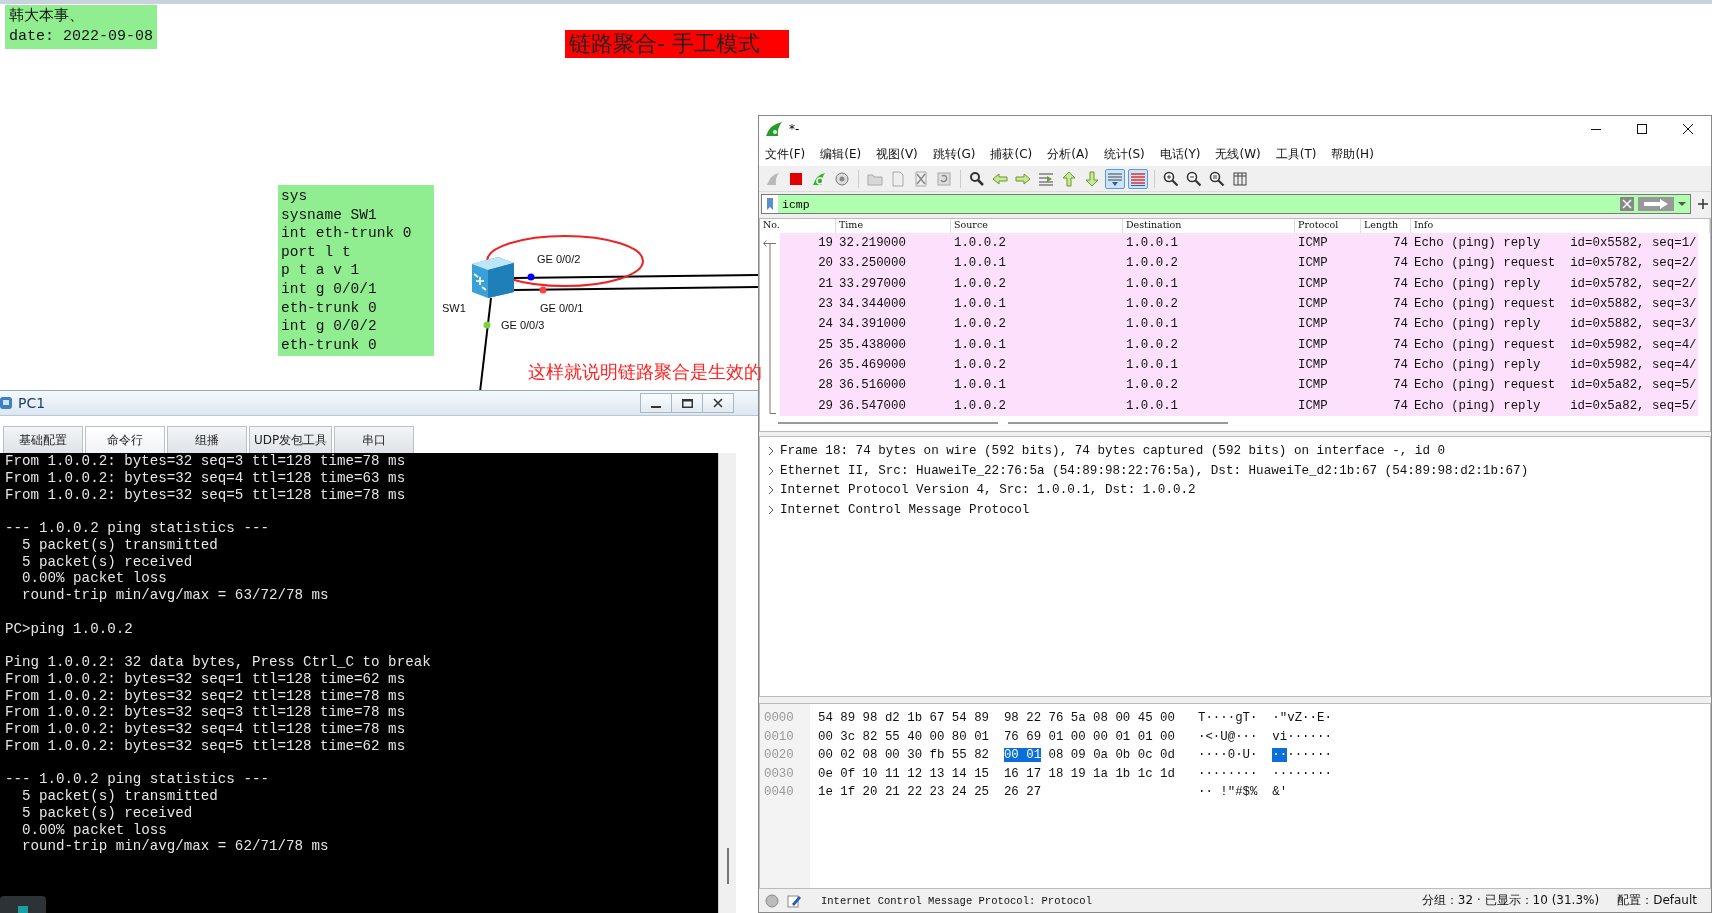 The height and width of the screenshot is (913, 1712). What do you see at coordinates (1239, 243) in the screenshot?
I see `packet-row: 19 32.219000 1.0.0.2 1.0.0.1 ICMP 74 Echo (ping) reply id=0x5582, seq=1/` at bounding box center [1239, 243].